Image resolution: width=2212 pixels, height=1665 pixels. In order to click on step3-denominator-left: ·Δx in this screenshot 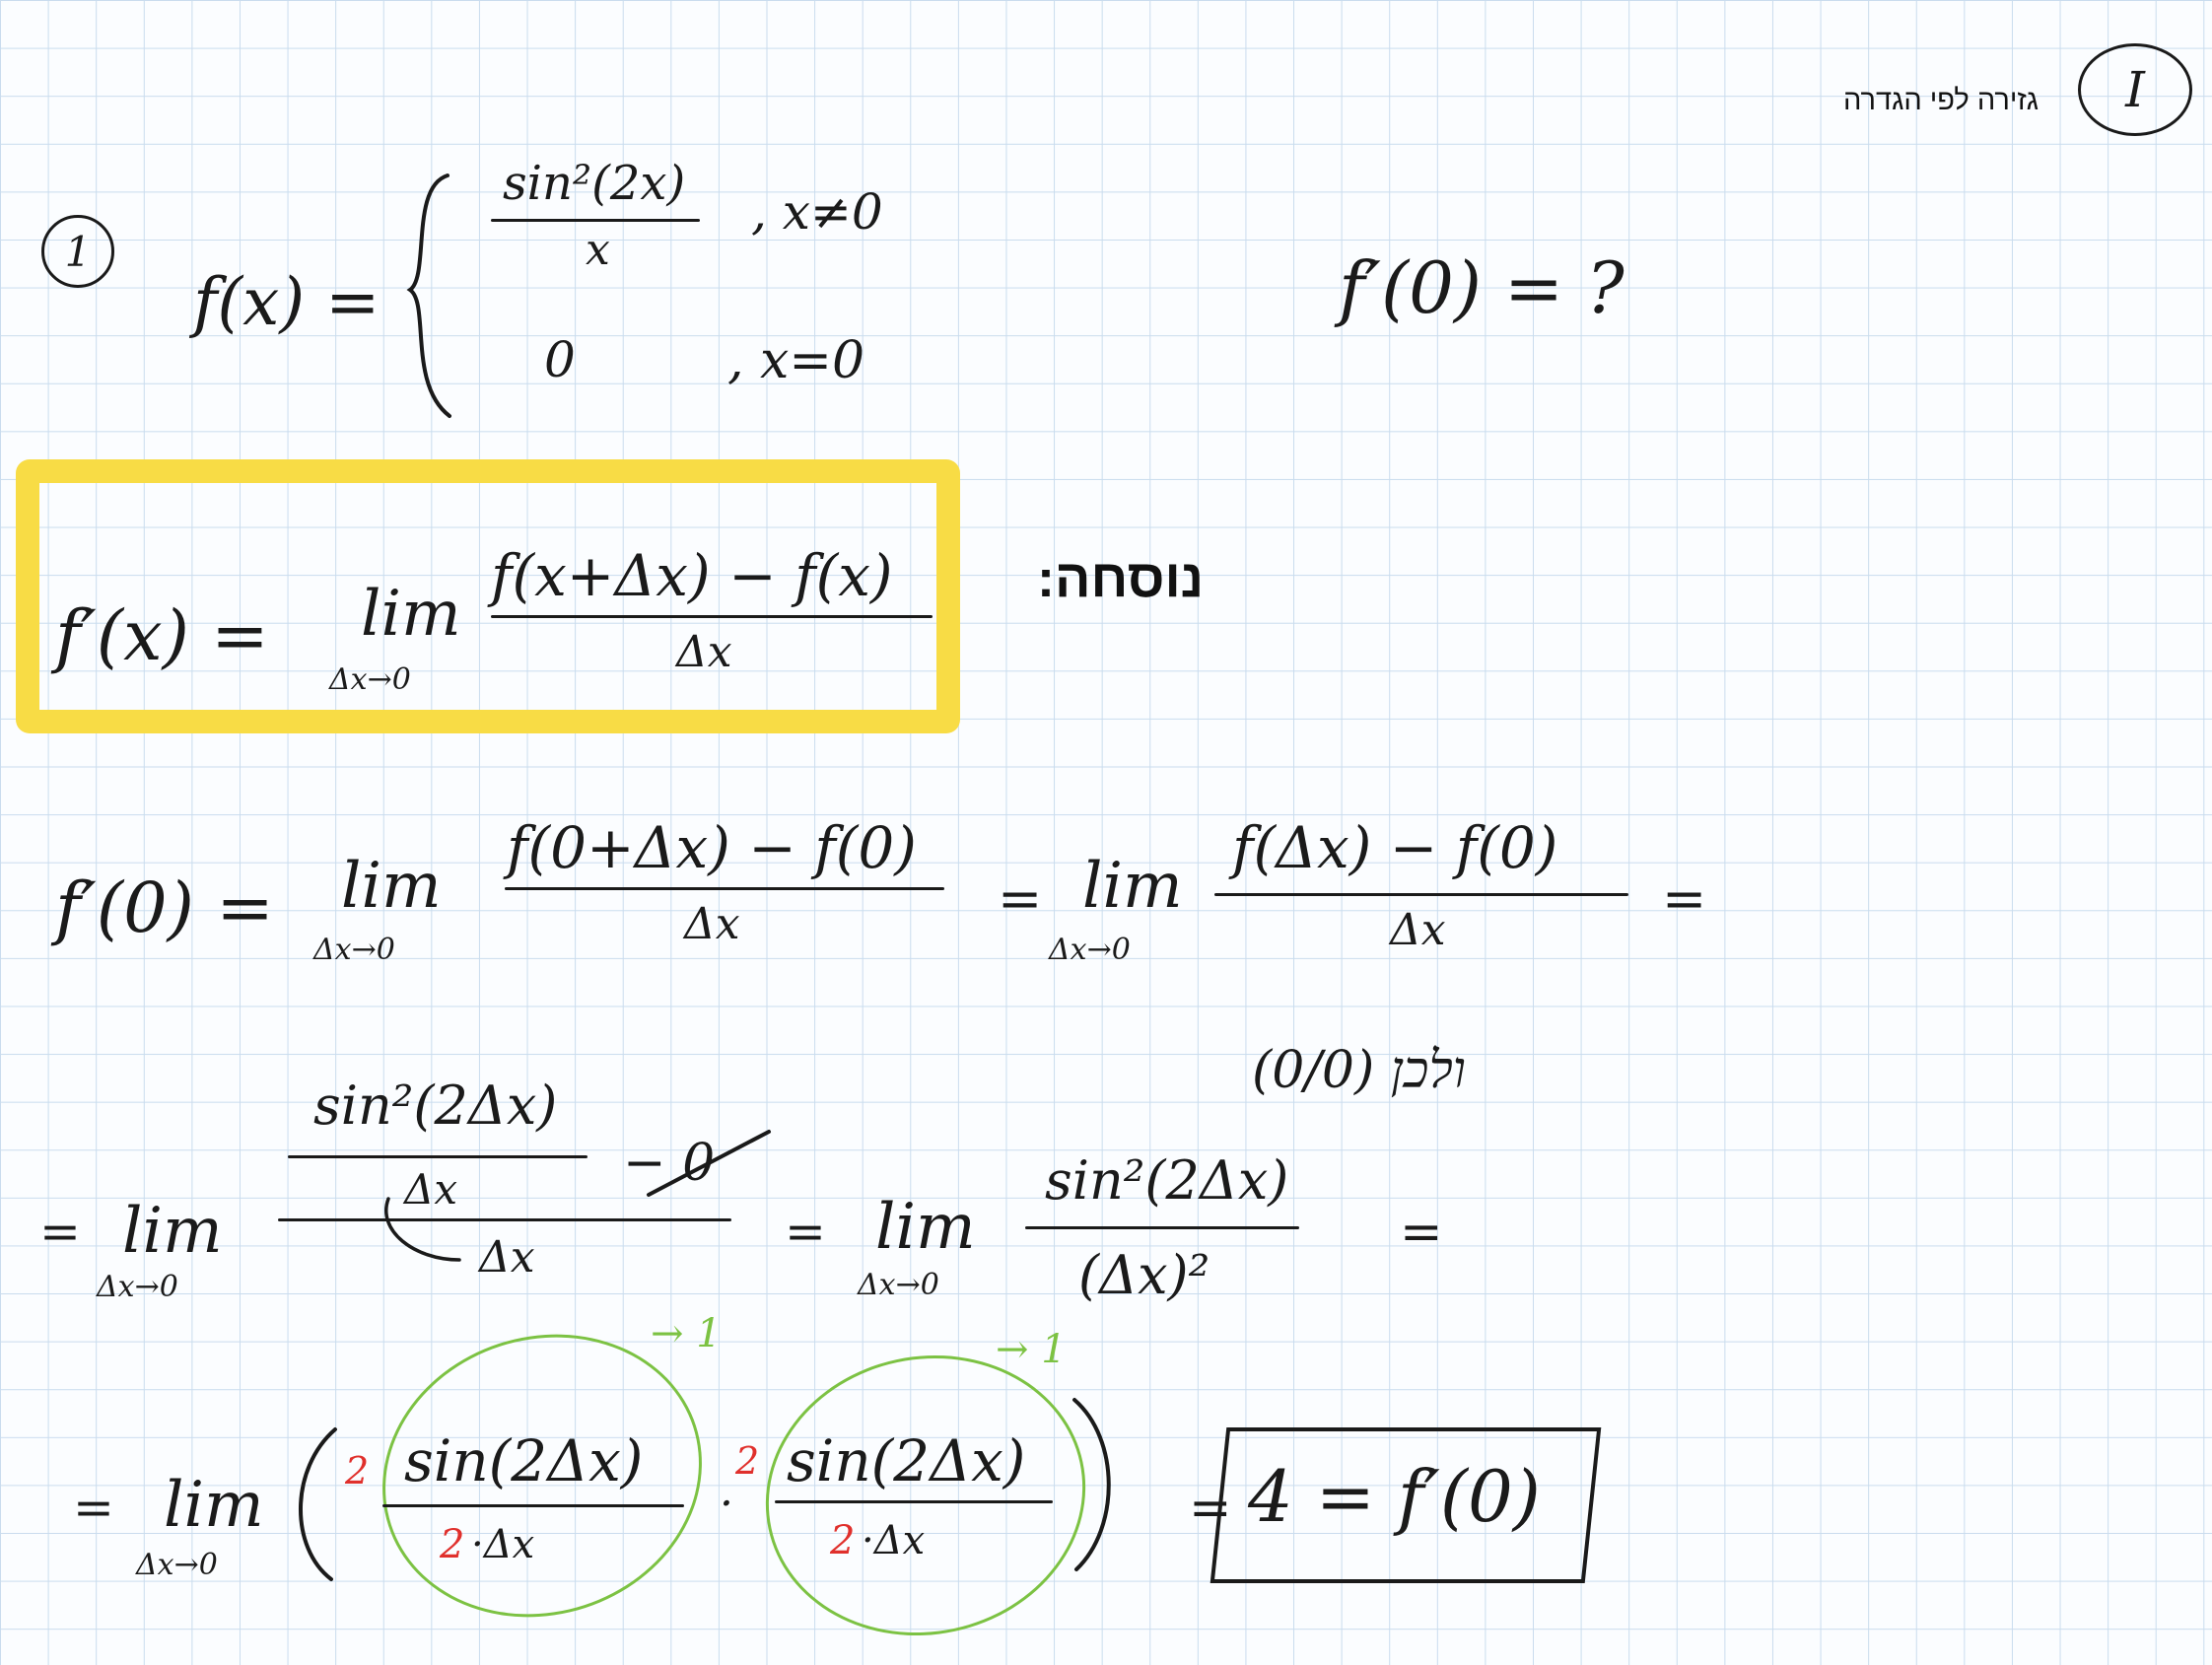, I will do `click(503, 1544)`.